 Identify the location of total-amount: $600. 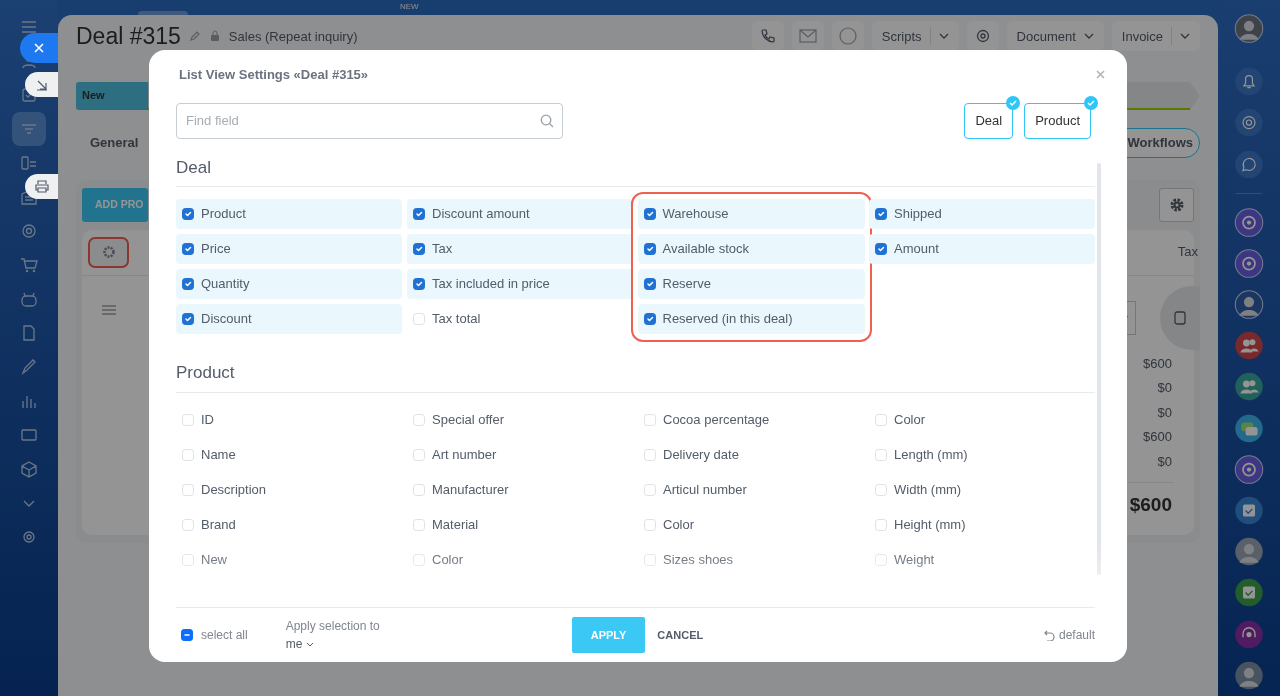
(1150, 505).